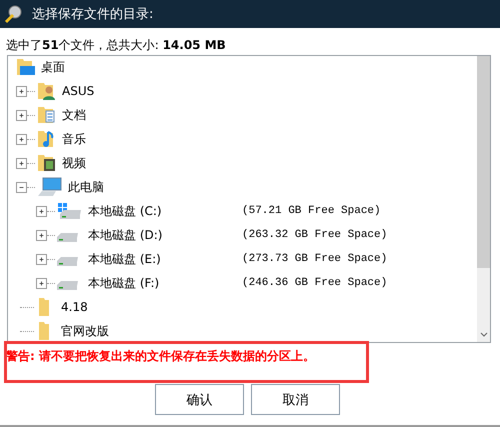 Image resolution: width=500 pixels, height=427 pixels. What do you see at coordinates (311, 211) in the screenshot?
I see `free-space-text: (57.21 GB Free Space)` at bounding box center [311, 211].